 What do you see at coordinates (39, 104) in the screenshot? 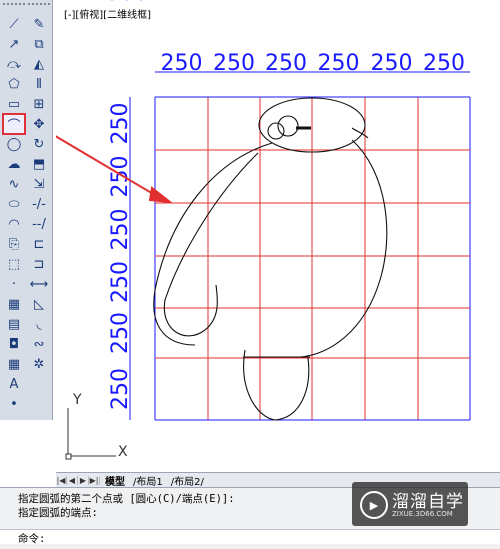
I see `array-icon: ⊞` at bounding box center [39, 104].